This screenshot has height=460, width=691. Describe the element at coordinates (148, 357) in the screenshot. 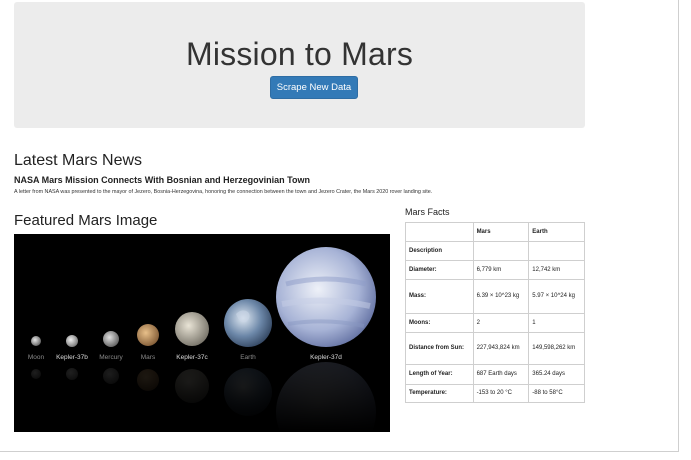

I see `planet-label-mars: Mars` at that location.